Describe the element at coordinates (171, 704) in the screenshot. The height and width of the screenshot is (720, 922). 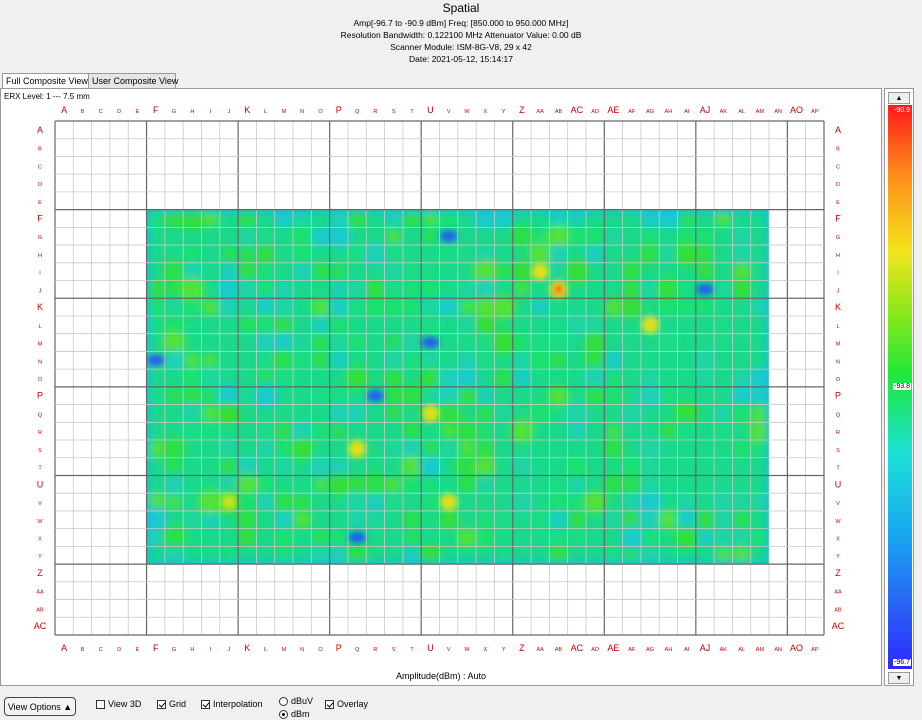
I see `grid-checkbox: Grid` at that location.